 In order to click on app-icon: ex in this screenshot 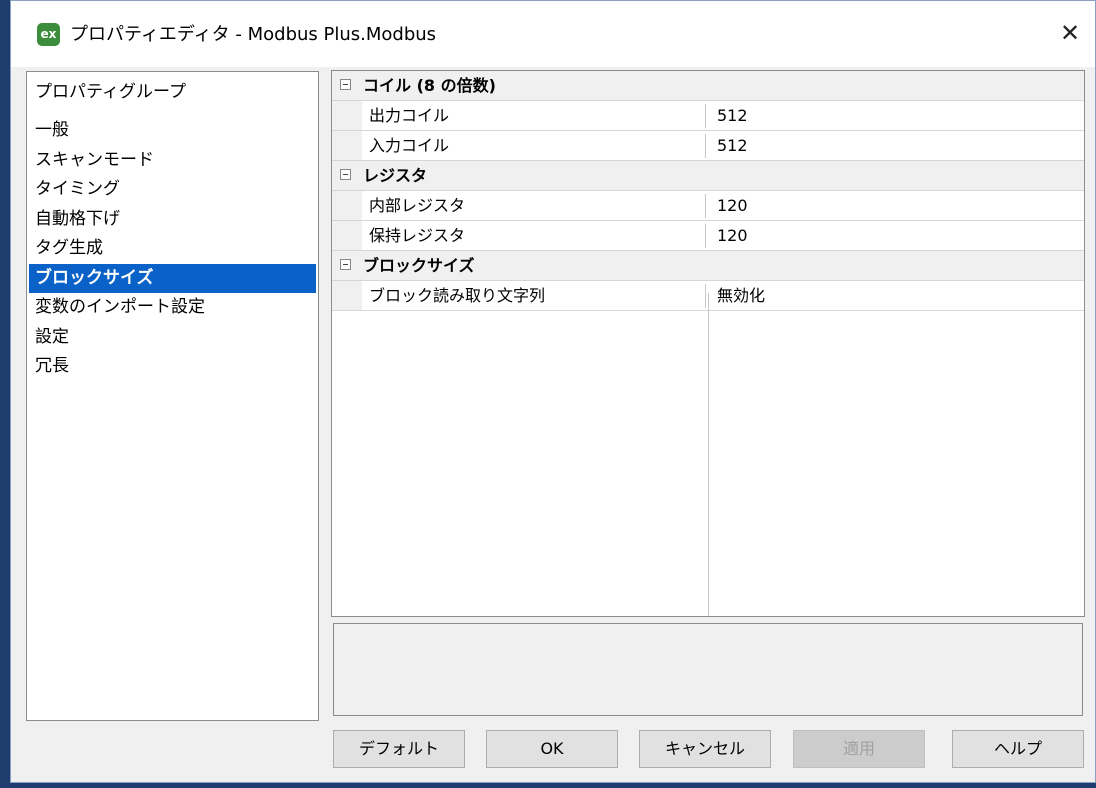, I will do `click(48, 34)`.